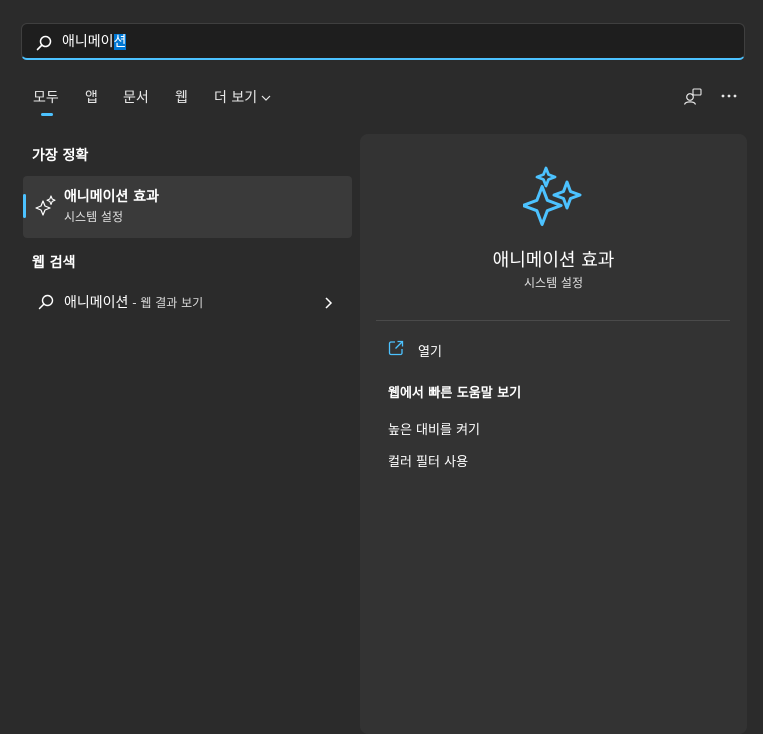 This screenshot has width=763, height=734. I want to click on tab-more: 더 보기, so click(242, 98).